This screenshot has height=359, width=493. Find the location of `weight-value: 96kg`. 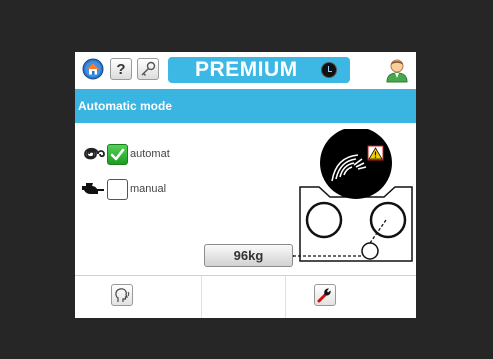

weight-value: 96kg is located at coordinates (248, 255).